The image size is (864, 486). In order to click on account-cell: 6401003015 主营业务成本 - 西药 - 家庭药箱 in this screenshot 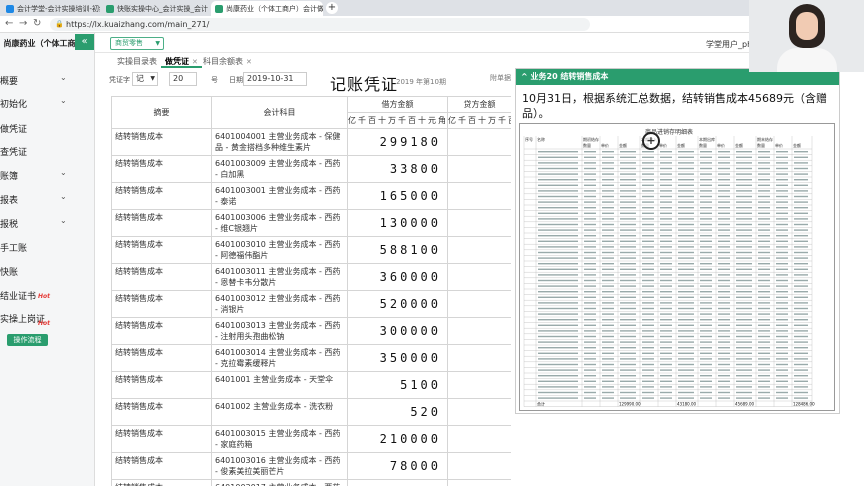, I will do `click(279, 439)`.